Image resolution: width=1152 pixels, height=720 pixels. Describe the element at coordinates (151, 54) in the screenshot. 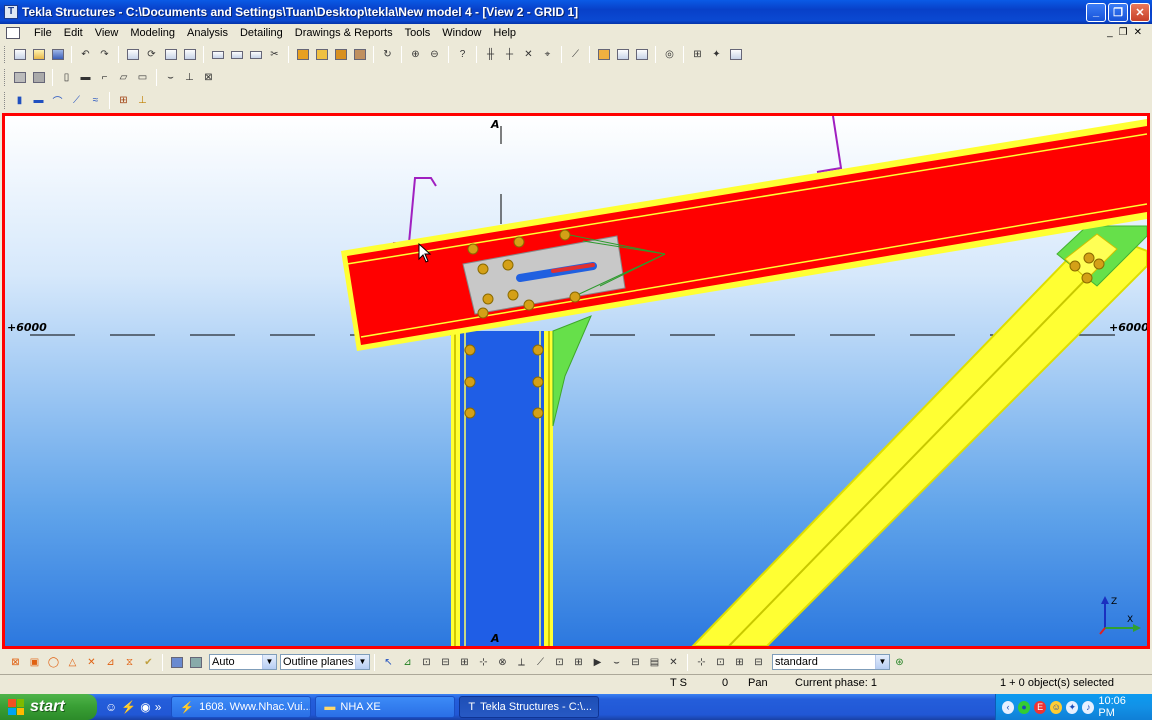

I see `refresh-icon: ⟳` at that location.